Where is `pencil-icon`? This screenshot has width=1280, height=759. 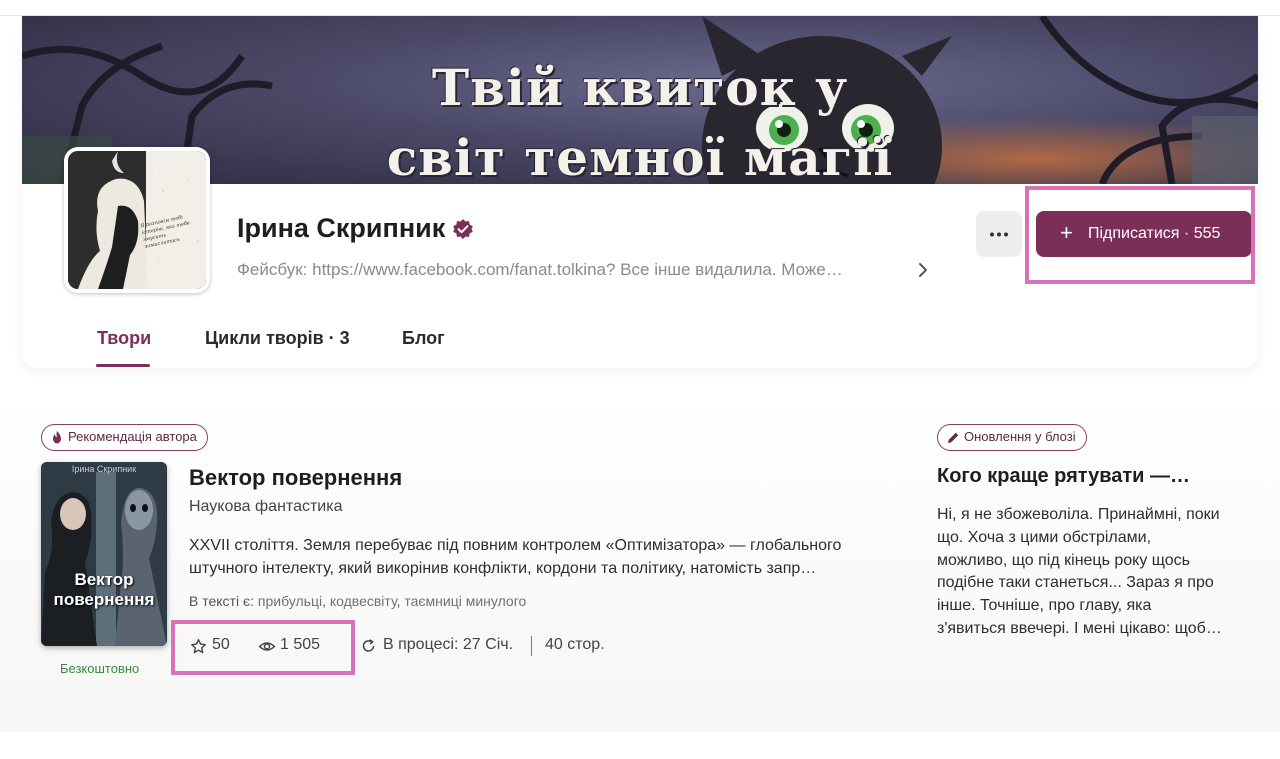
pencil-icon is located at coordinates (953, 437).